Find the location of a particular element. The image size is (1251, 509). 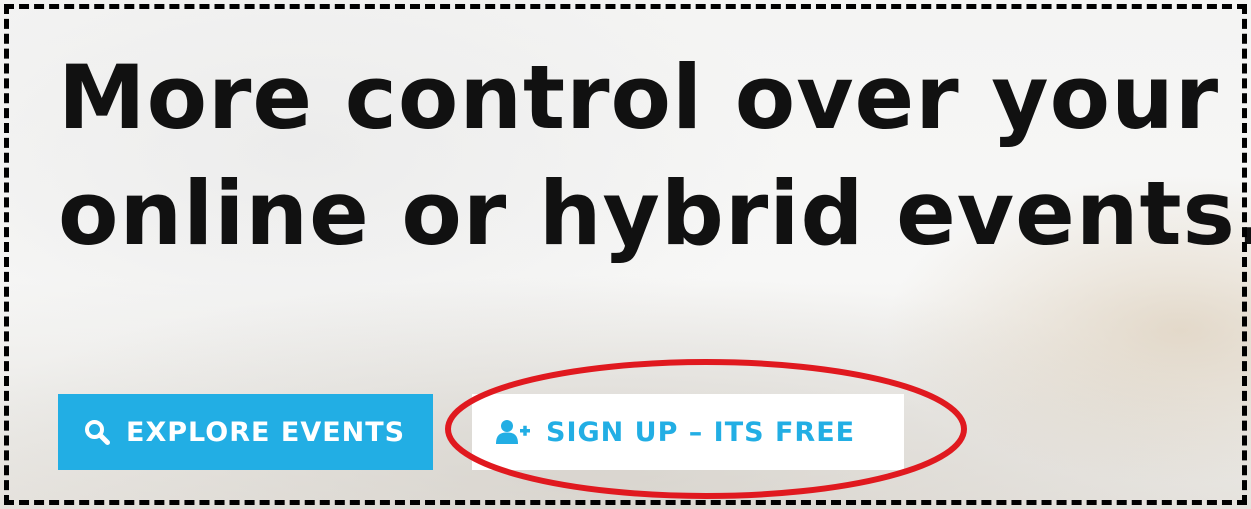

user-plus-icon is located at coordinates (513, 432).